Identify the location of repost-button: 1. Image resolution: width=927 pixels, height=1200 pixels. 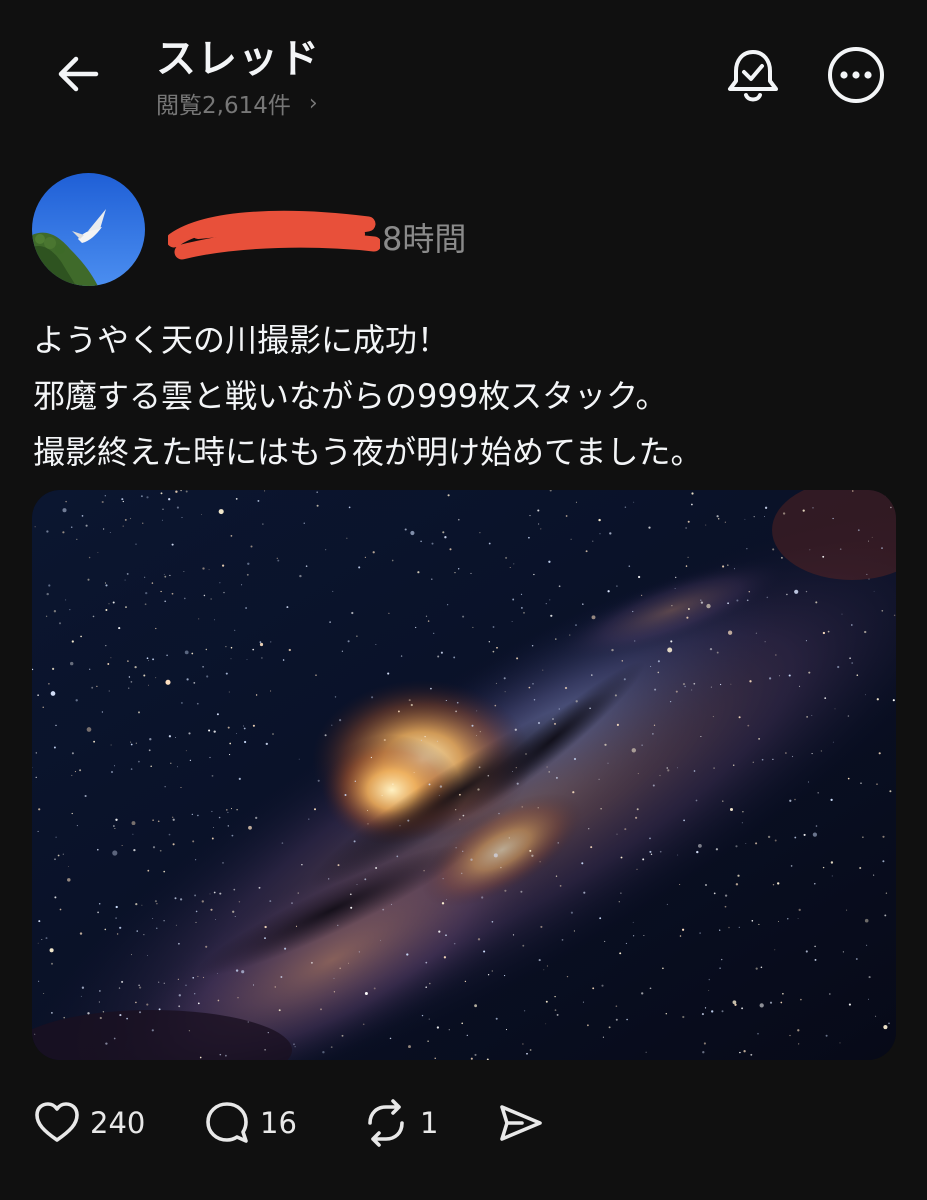
(400, 1123).